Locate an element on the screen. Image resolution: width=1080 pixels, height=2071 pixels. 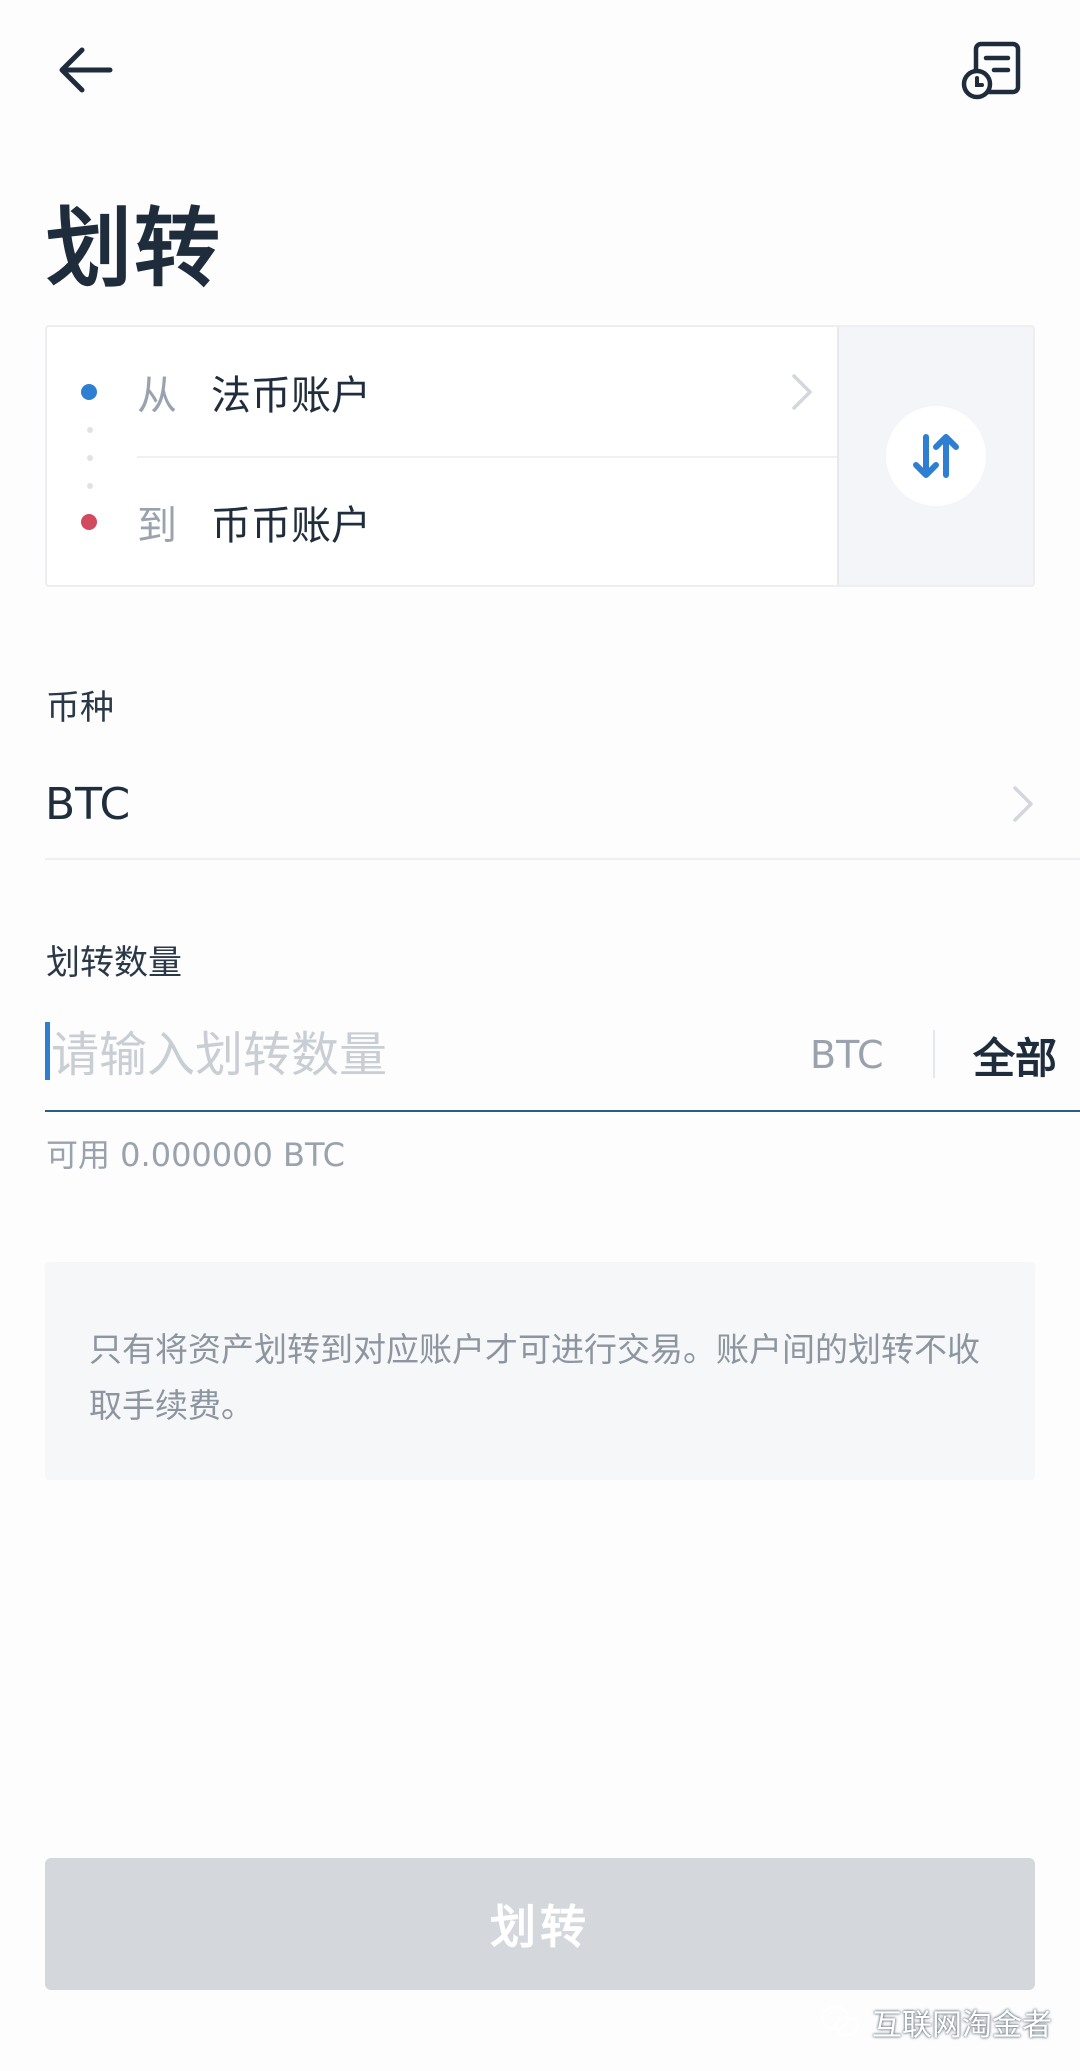
swap-area is located at coordinates (935, 456).